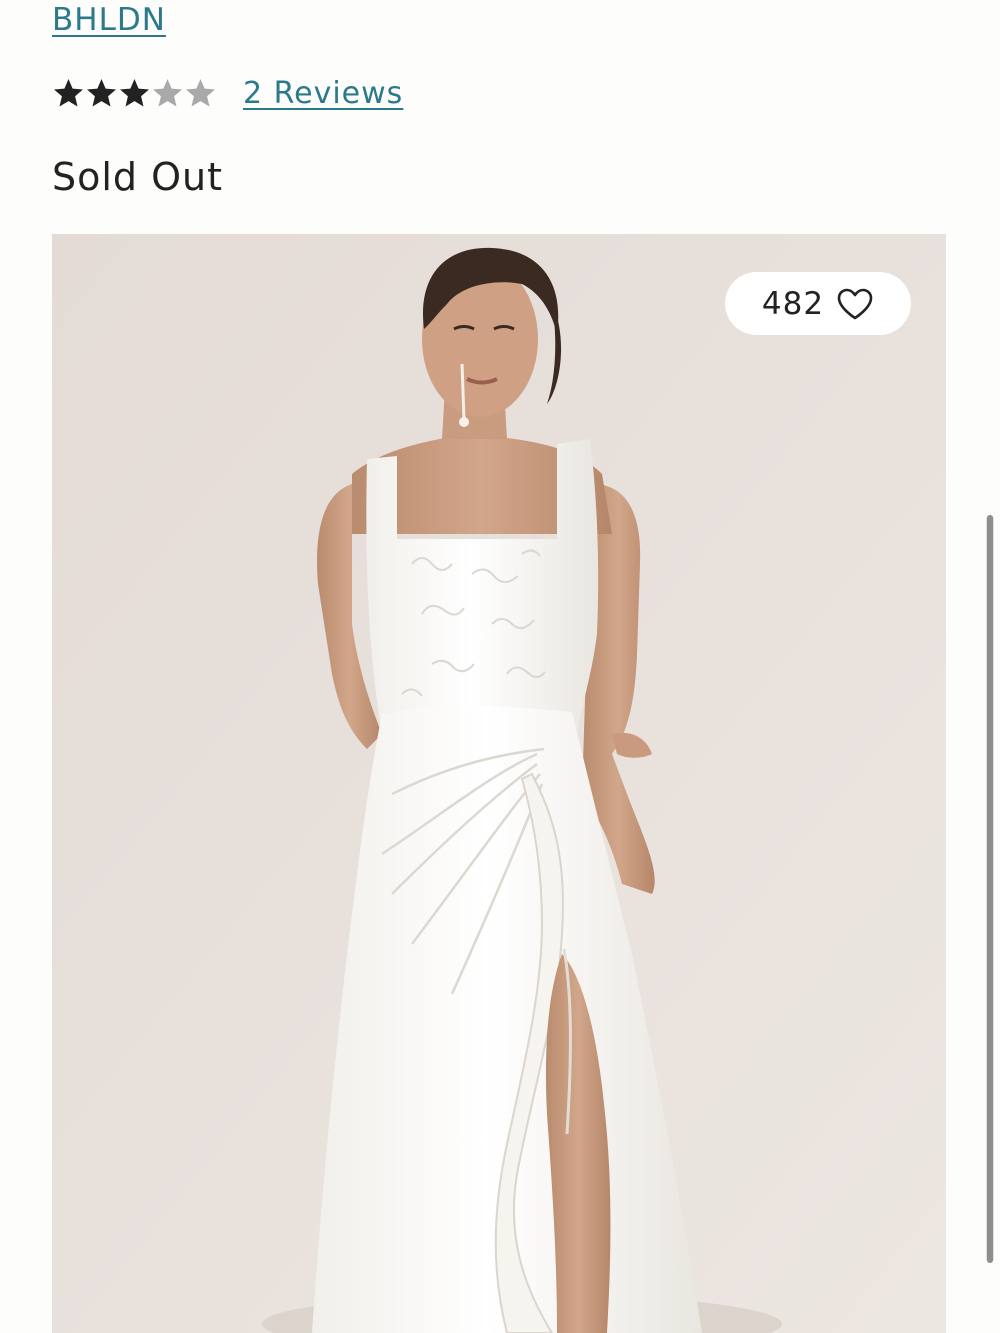 The height and width of the screenshot is (1333, 1000). Describe the element at coordinates (138, 177) in the screenshot. I see `availability-status: Sold Out` at that location.